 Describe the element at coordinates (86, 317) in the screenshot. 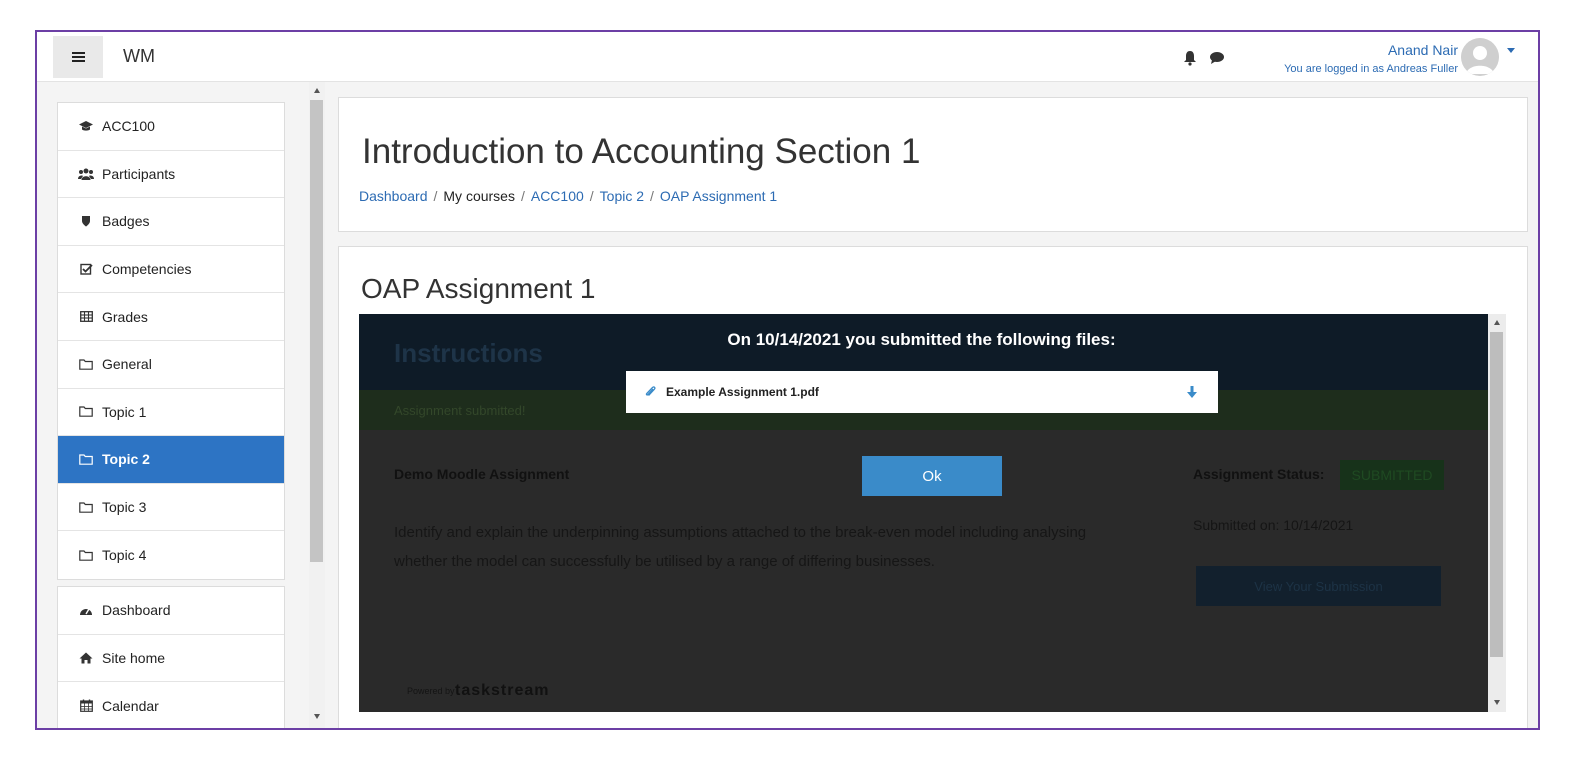

I see `table-icon` at that location.